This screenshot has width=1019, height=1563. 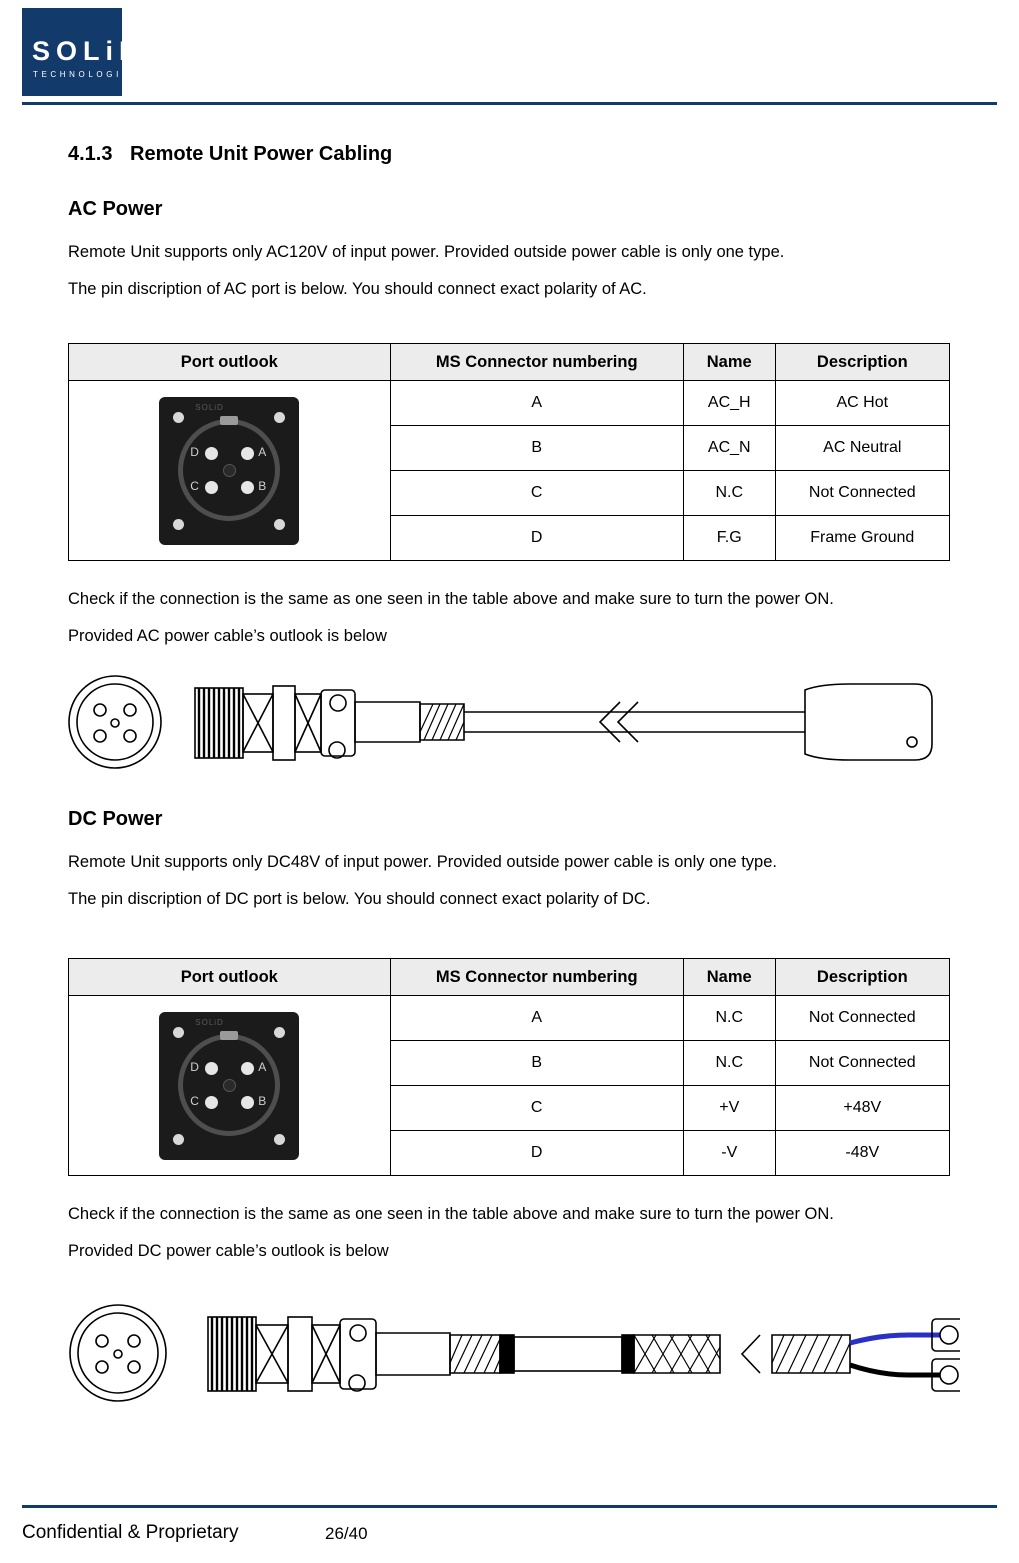 I want to click on section-title: Remote Unit Power Cabling, so click(x=261, y=154).